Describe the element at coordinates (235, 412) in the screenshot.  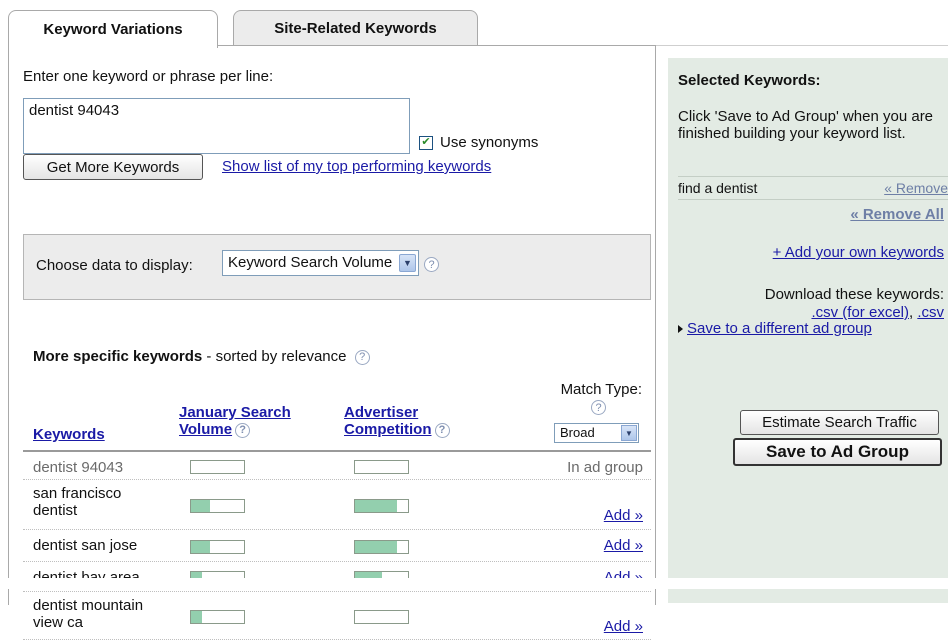
I see `column-header-search-volume-line1: January Search` at that location.